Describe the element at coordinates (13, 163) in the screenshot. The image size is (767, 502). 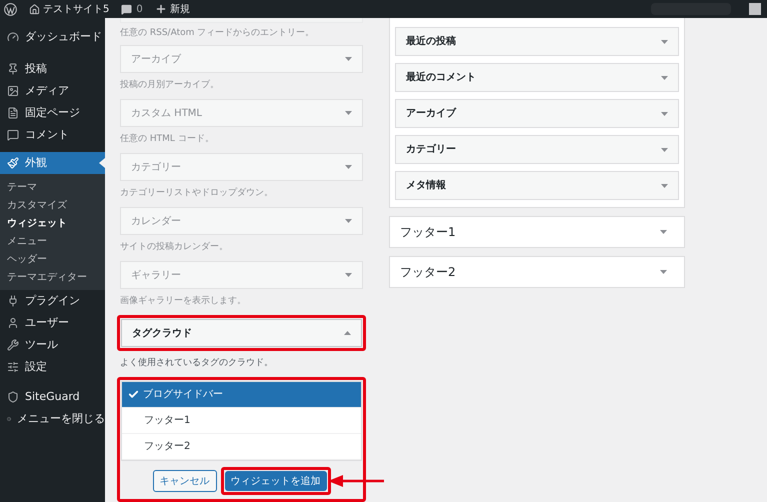
I see `paintbrush-icon` at that location.